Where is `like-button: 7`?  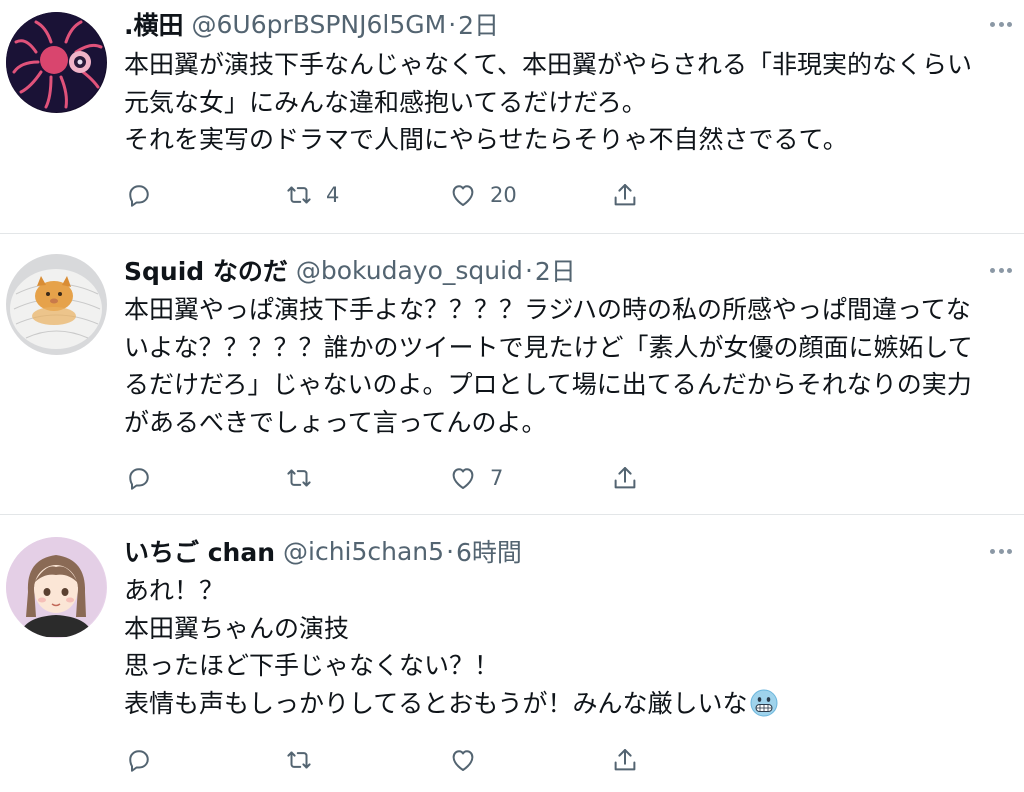 like-button: 7 is located at coordinates (475, 478).